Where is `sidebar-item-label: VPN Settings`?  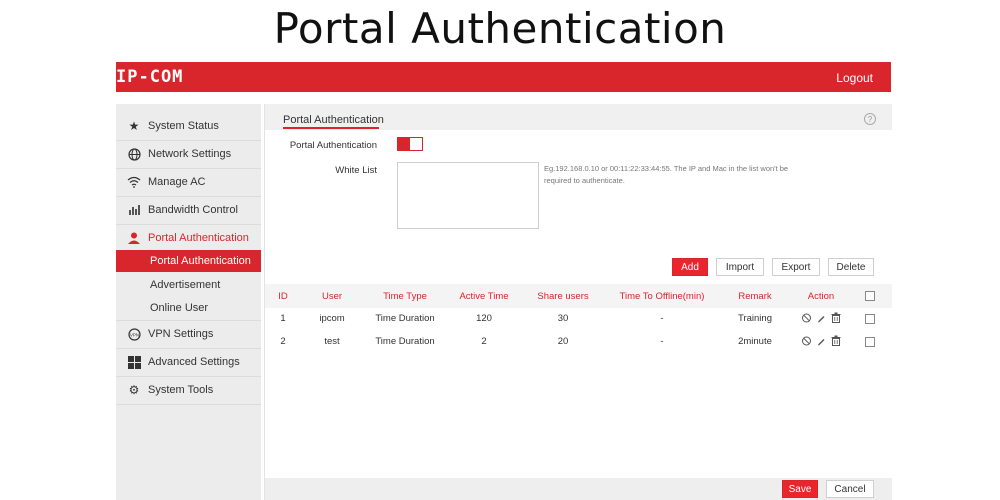 sidebar-item-label: VPN Settings is located at coordinates (181, 334).